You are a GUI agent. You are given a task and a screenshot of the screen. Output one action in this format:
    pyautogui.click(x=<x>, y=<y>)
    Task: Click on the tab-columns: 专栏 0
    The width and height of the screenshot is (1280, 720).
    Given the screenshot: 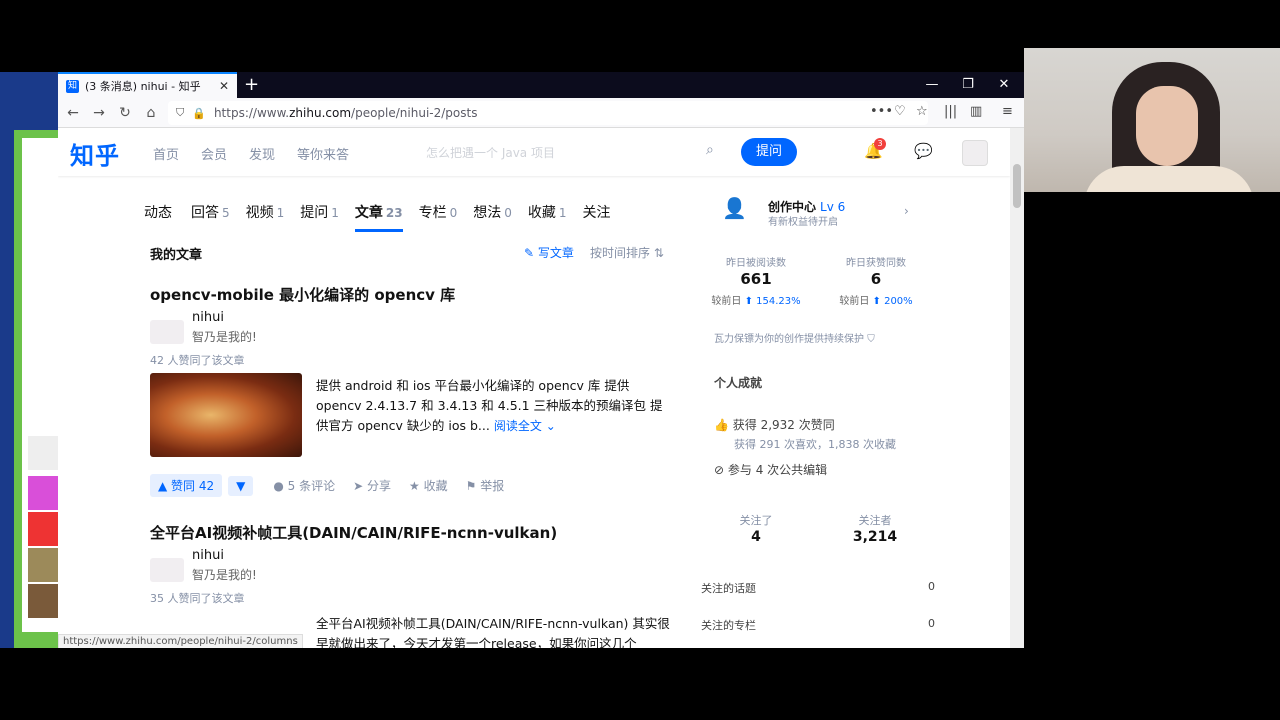 What is the action you would take?
    pyautogui.click(x=438, y=212)
    